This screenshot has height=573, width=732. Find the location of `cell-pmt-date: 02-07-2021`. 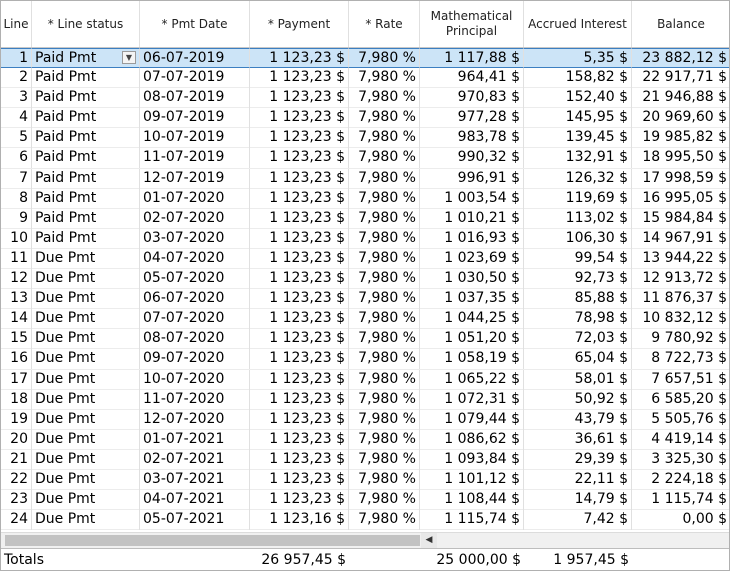

cell-pmt-date: 02-07-2021 is located at coordinates (195, 459).